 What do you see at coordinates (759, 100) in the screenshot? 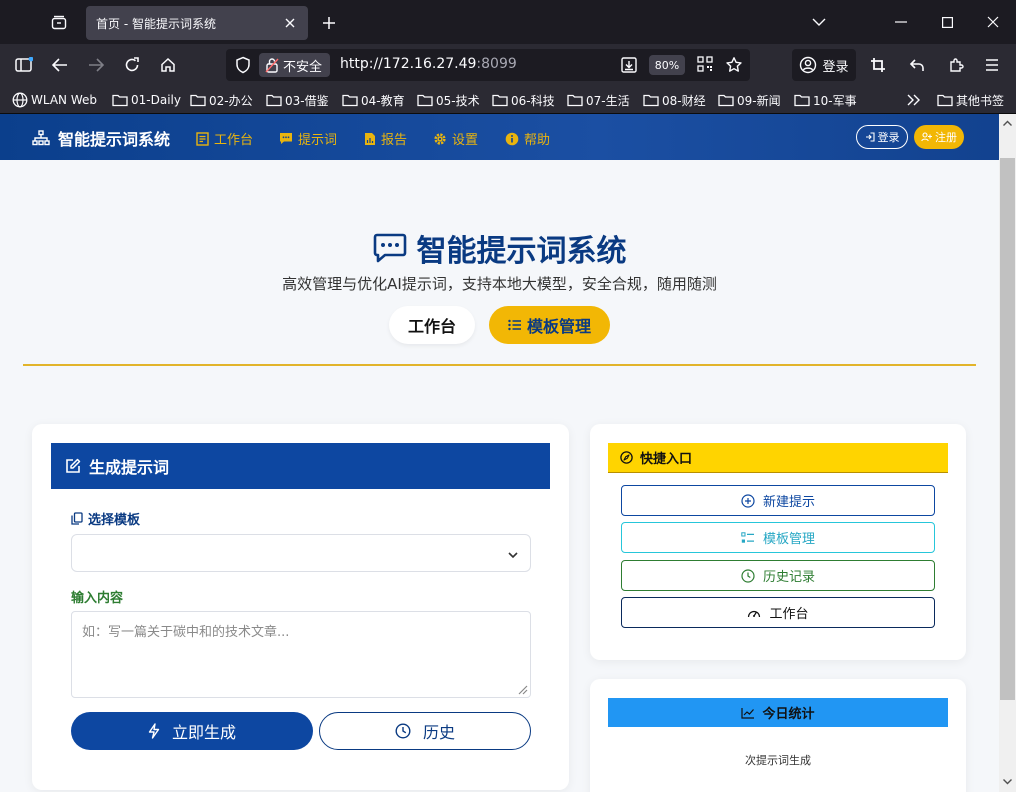
I see `bookmark-label: 09-新闻` at bounding box center [759, 100].